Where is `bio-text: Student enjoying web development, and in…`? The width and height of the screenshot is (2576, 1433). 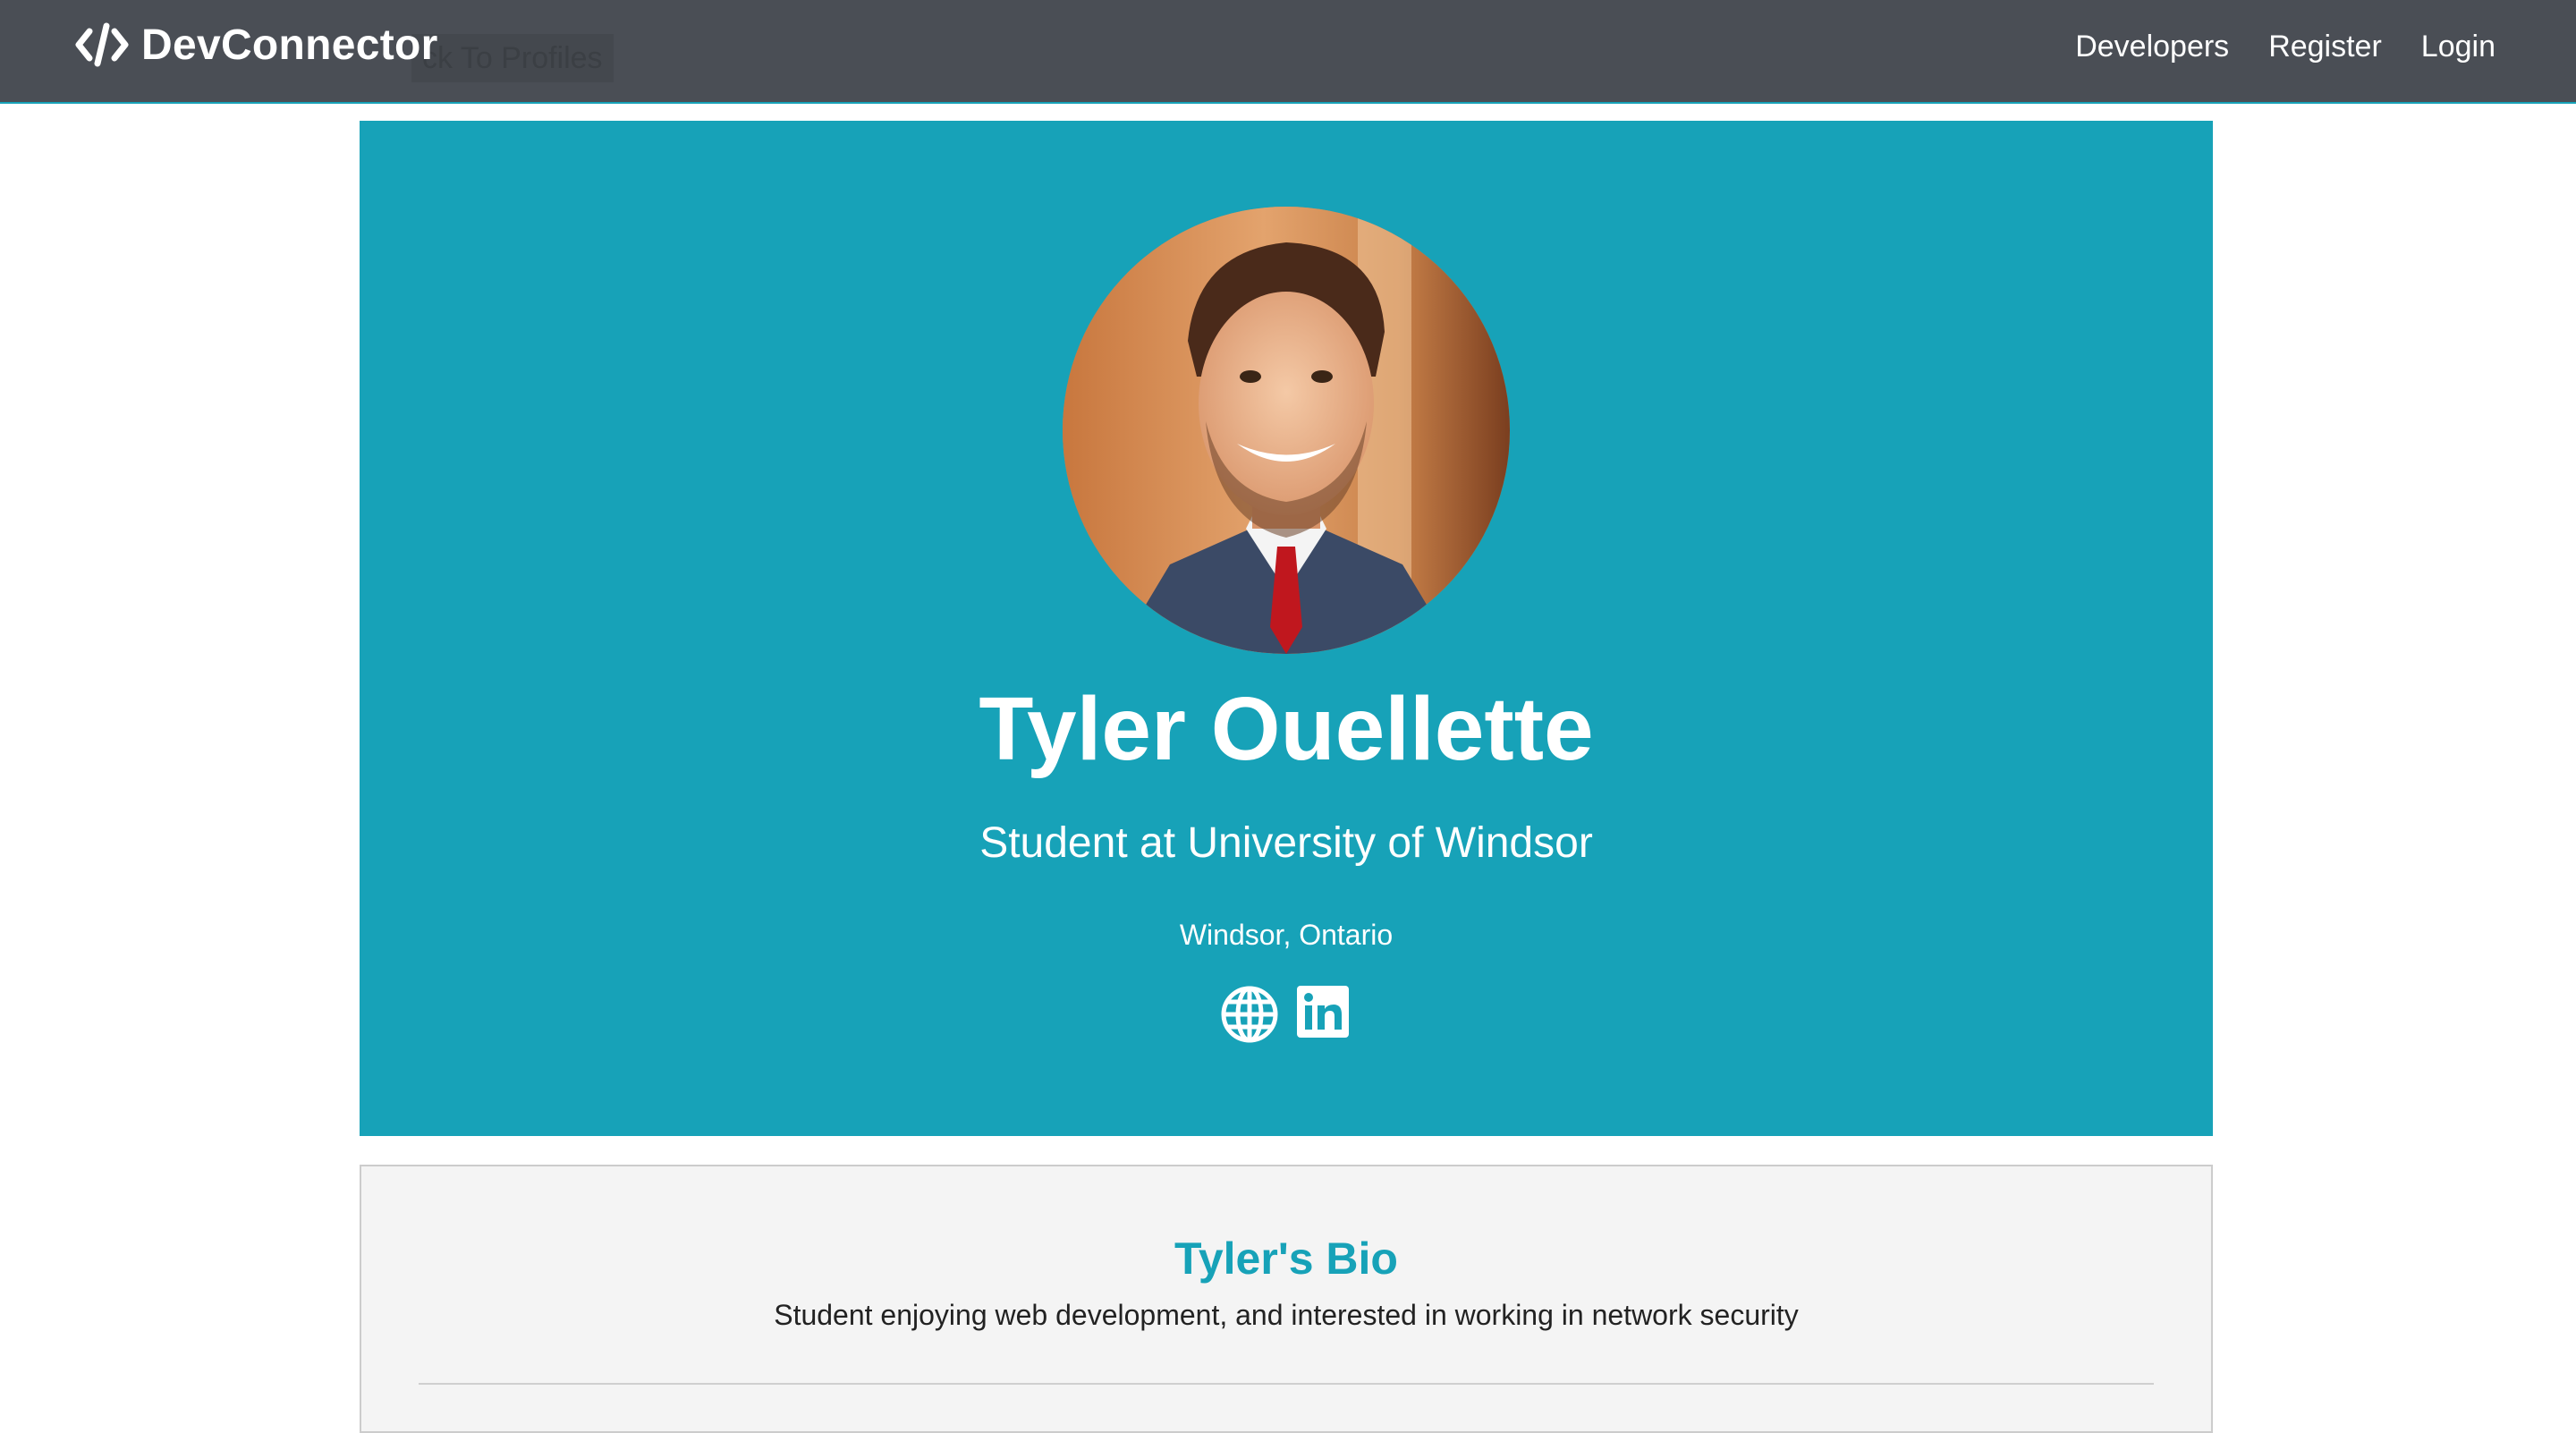
bio-text: Student enjoying web development, and in… is located at coordinates (1286, 1315).